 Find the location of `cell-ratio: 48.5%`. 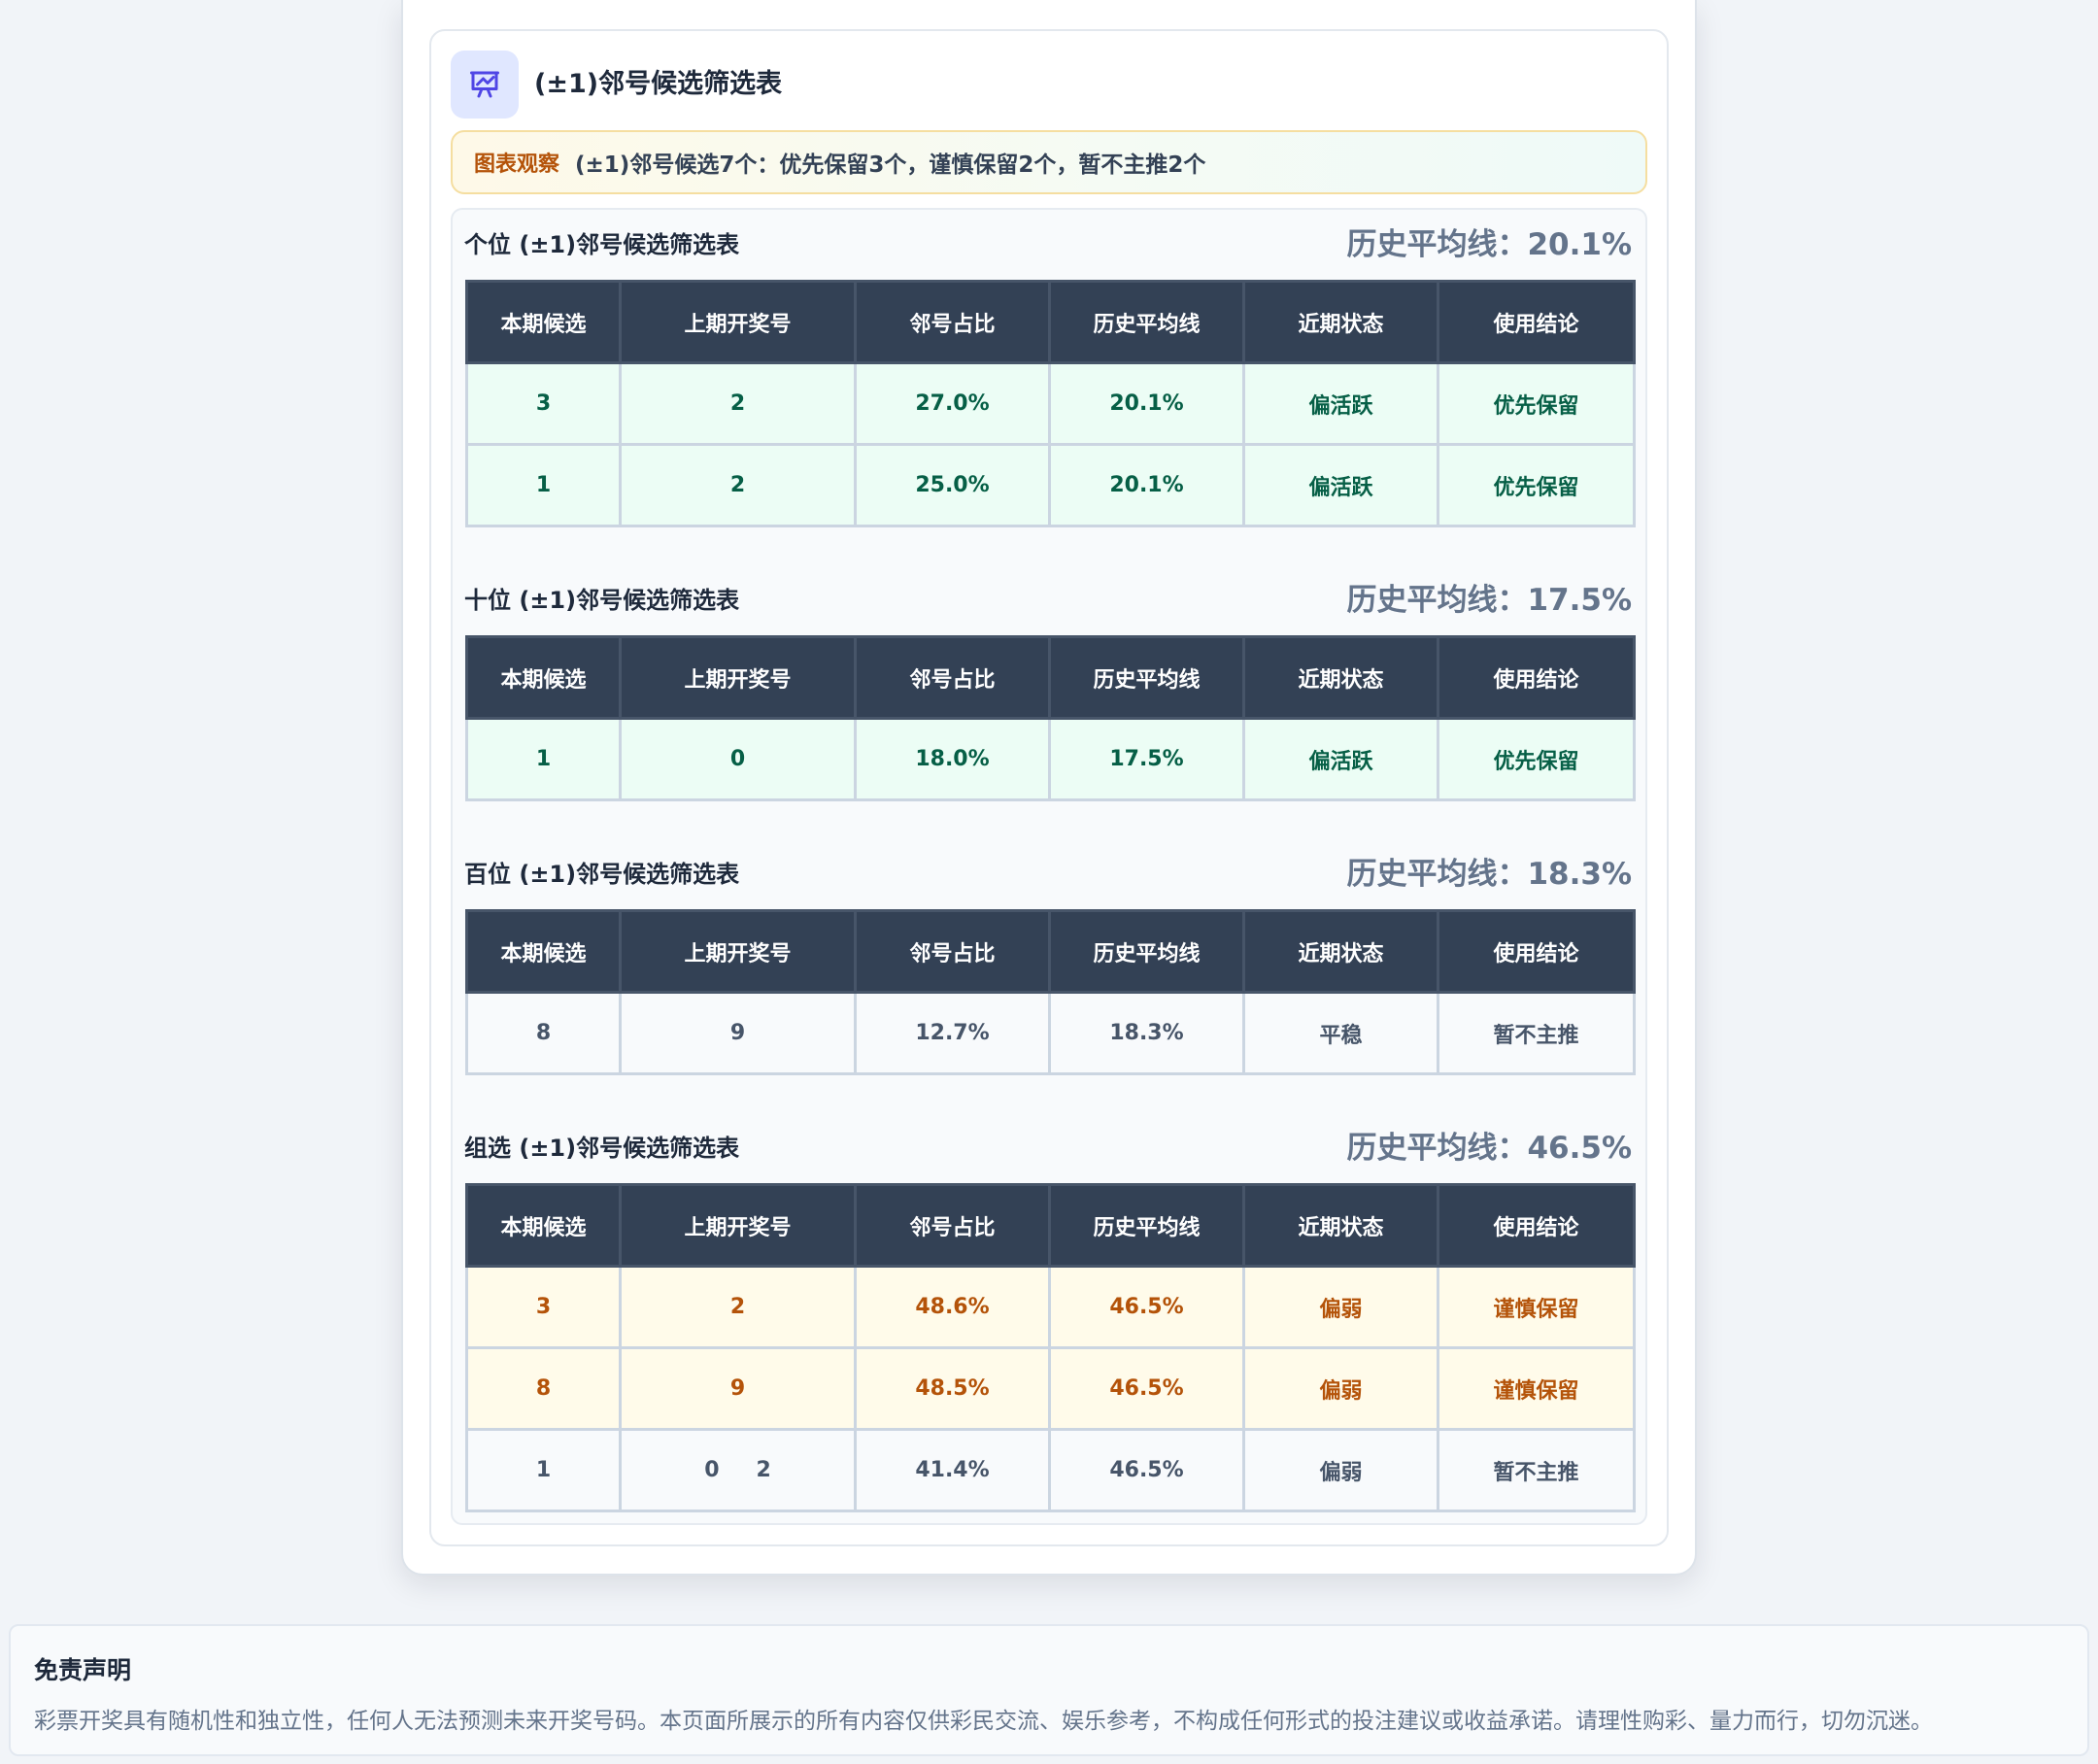

cell-ratio: 48.5% is located at coordinates (952, 1388).